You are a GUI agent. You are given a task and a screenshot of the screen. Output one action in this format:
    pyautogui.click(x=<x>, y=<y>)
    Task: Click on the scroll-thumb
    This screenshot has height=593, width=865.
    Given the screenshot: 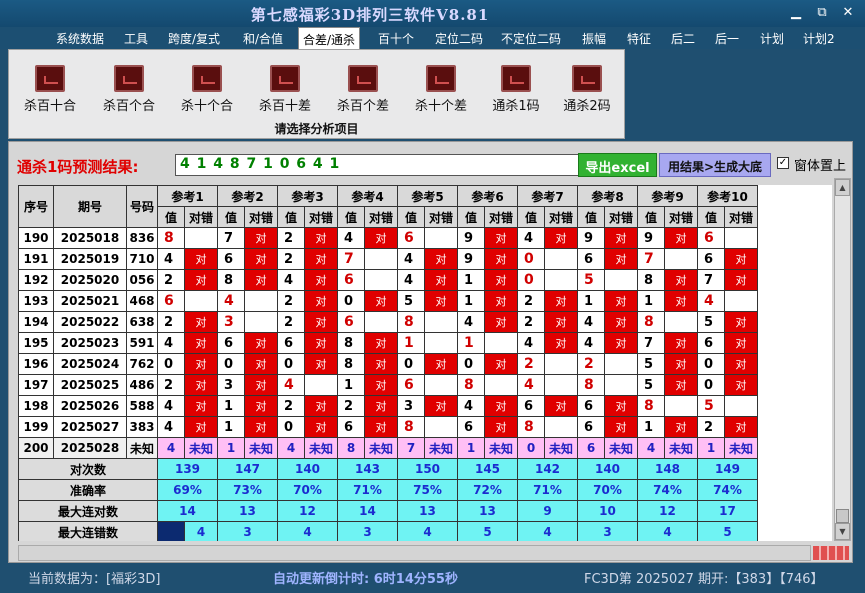 What is the action you would take?
    pyautogui.click(x=842, y=516)
    